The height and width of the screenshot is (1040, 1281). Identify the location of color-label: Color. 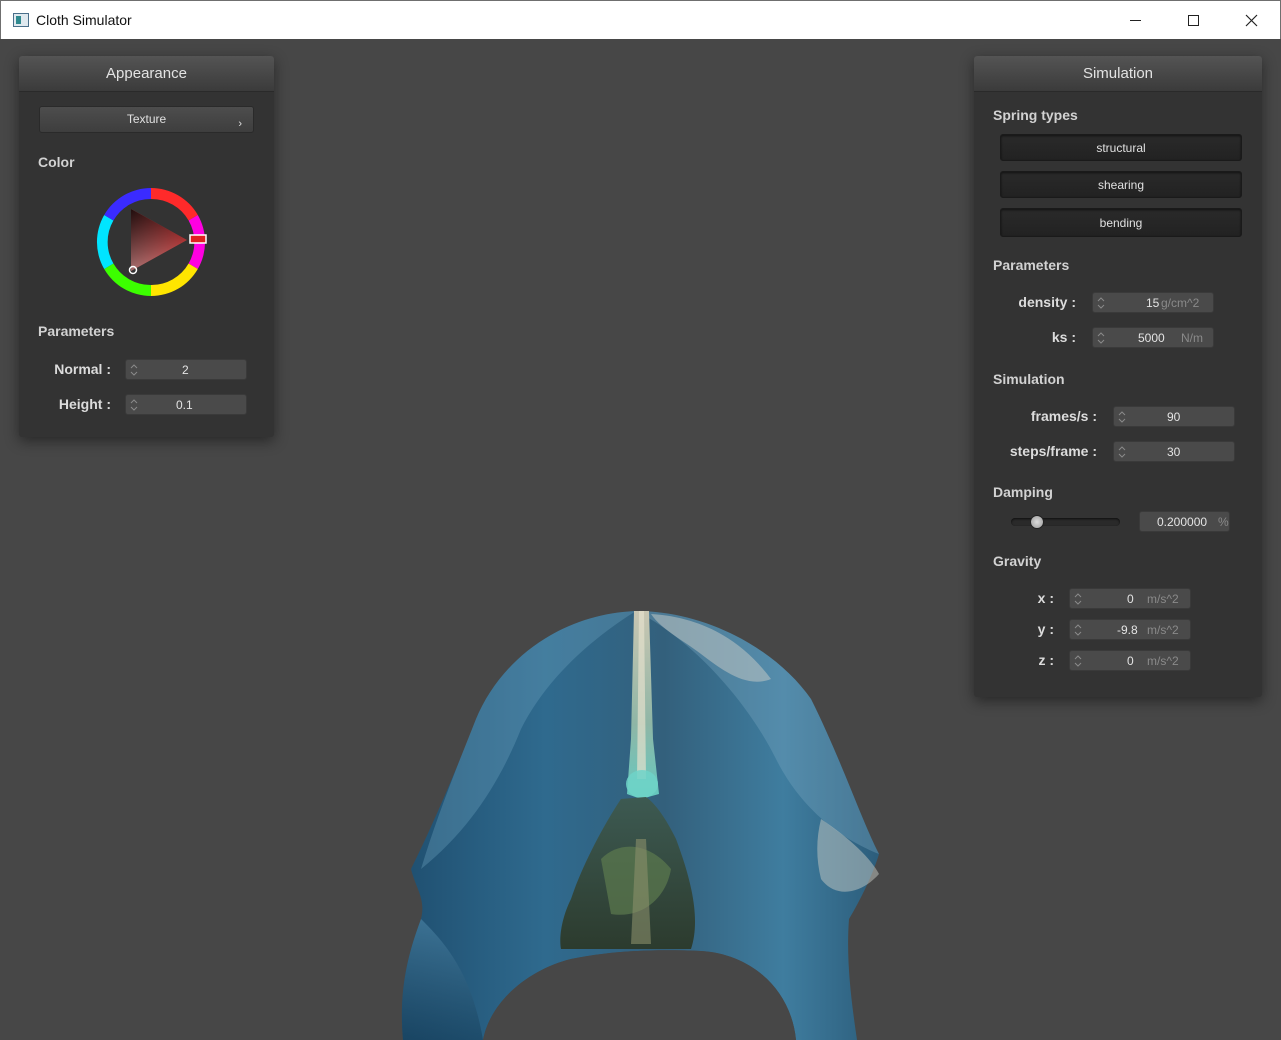
(56, 162).